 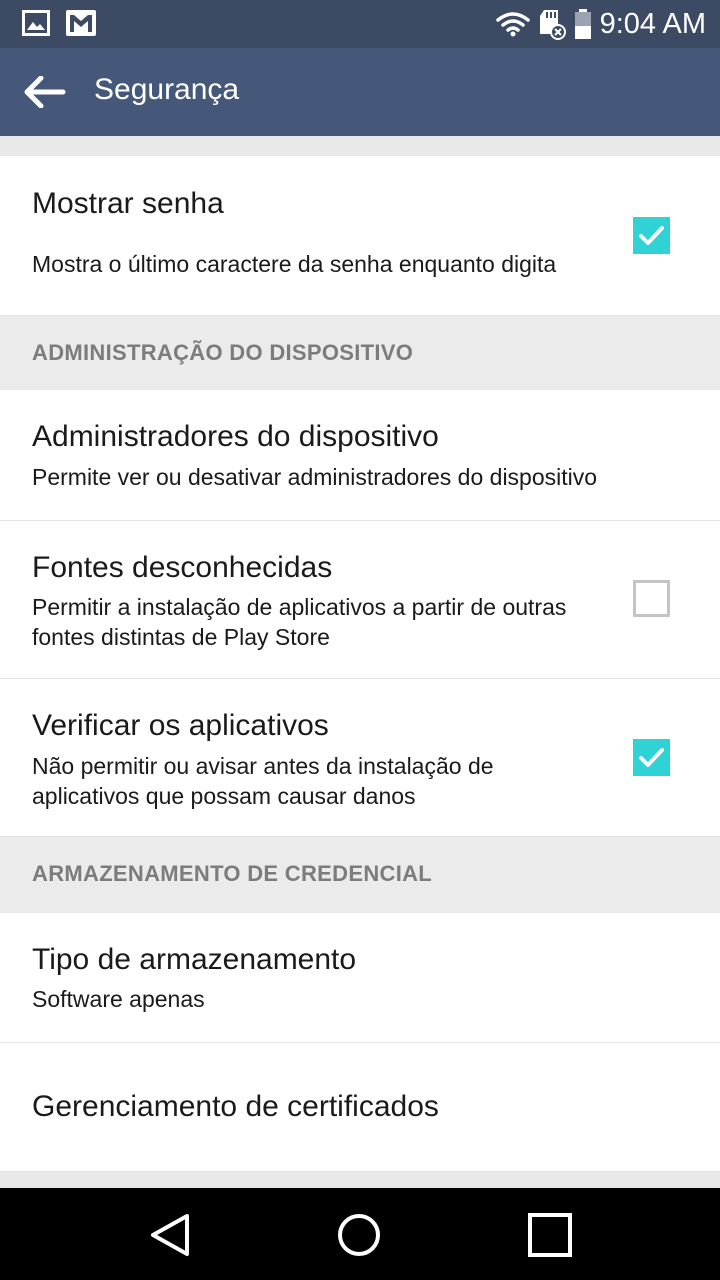 I want to click on wifi-icon, so click(x=512, y=24).